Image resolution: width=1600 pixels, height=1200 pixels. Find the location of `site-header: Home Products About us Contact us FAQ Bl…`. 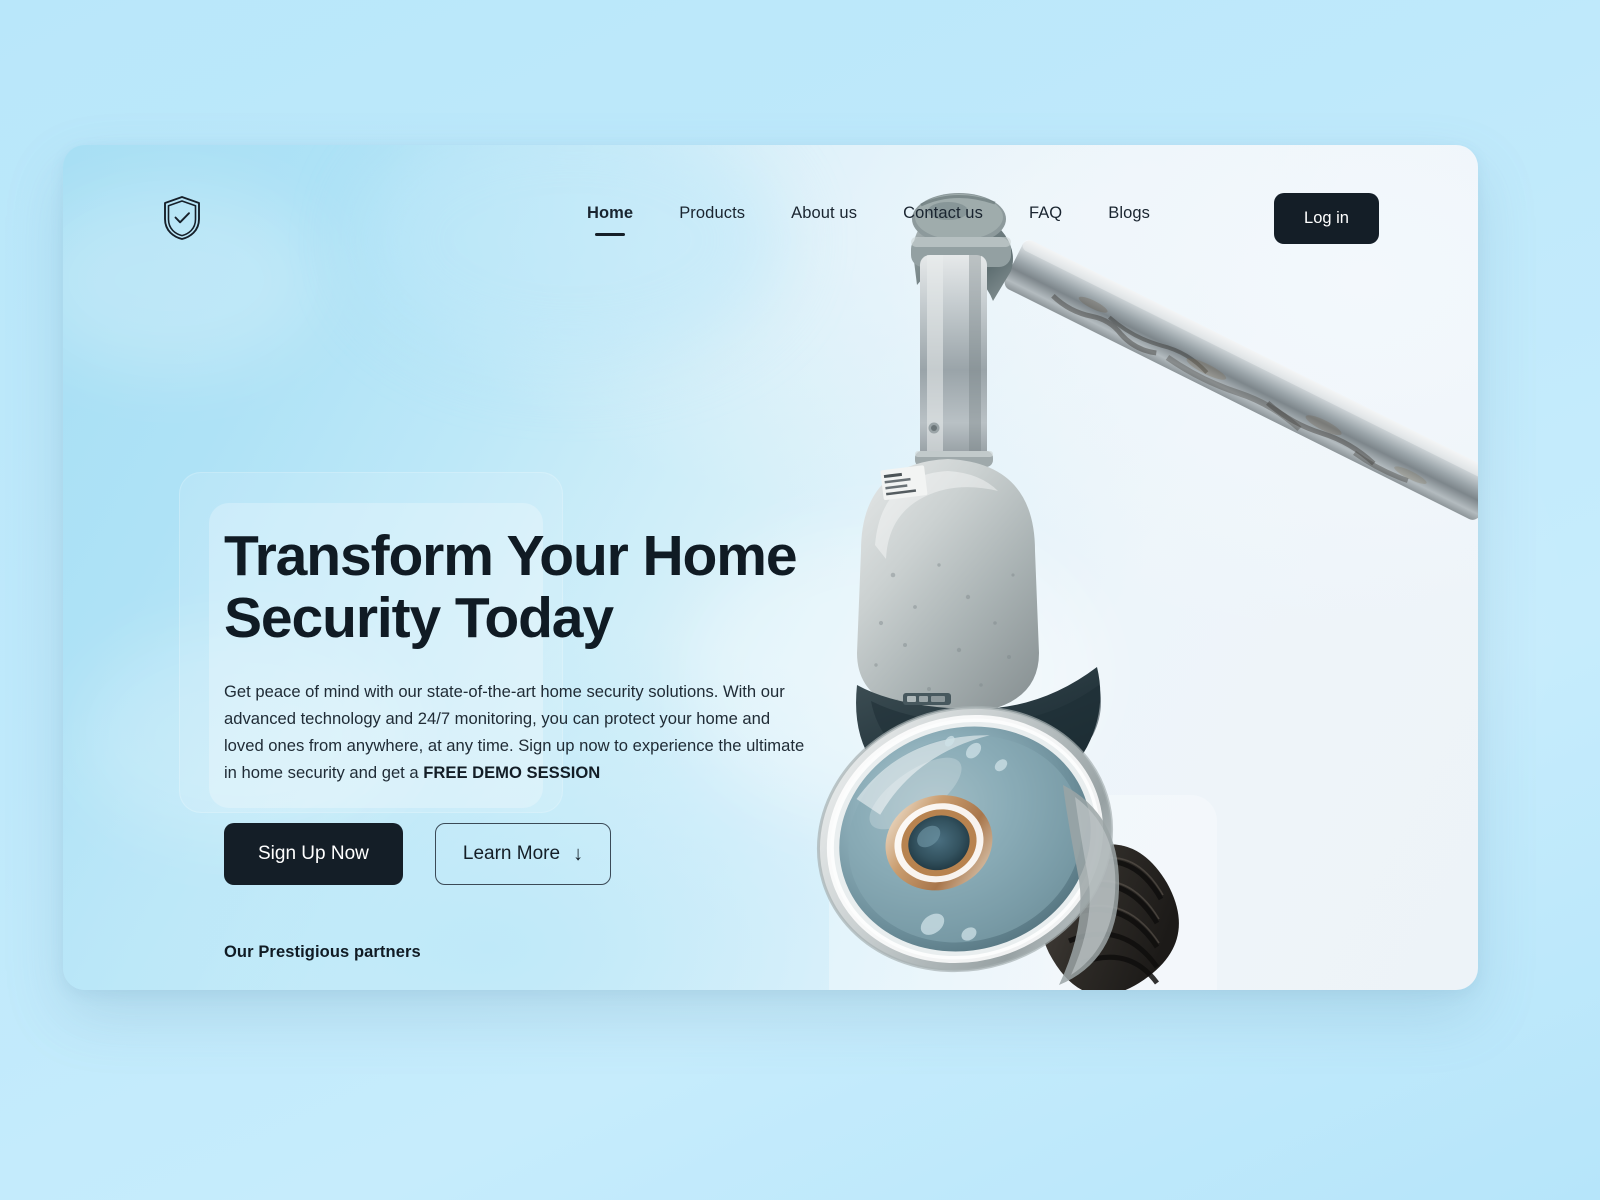

site-header: Home Products About us Contact us FAQ Bl… is located at coordinates (770, 218).